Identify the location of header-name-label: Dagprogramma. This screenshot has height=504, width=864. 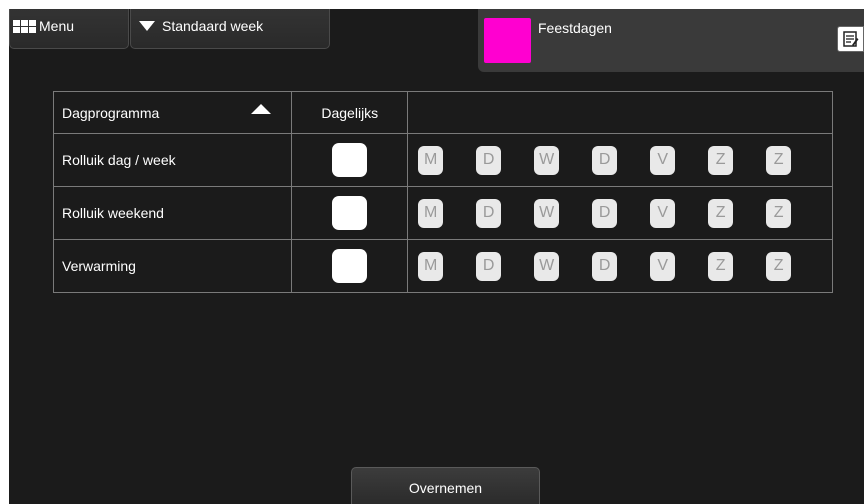
(111, 112).